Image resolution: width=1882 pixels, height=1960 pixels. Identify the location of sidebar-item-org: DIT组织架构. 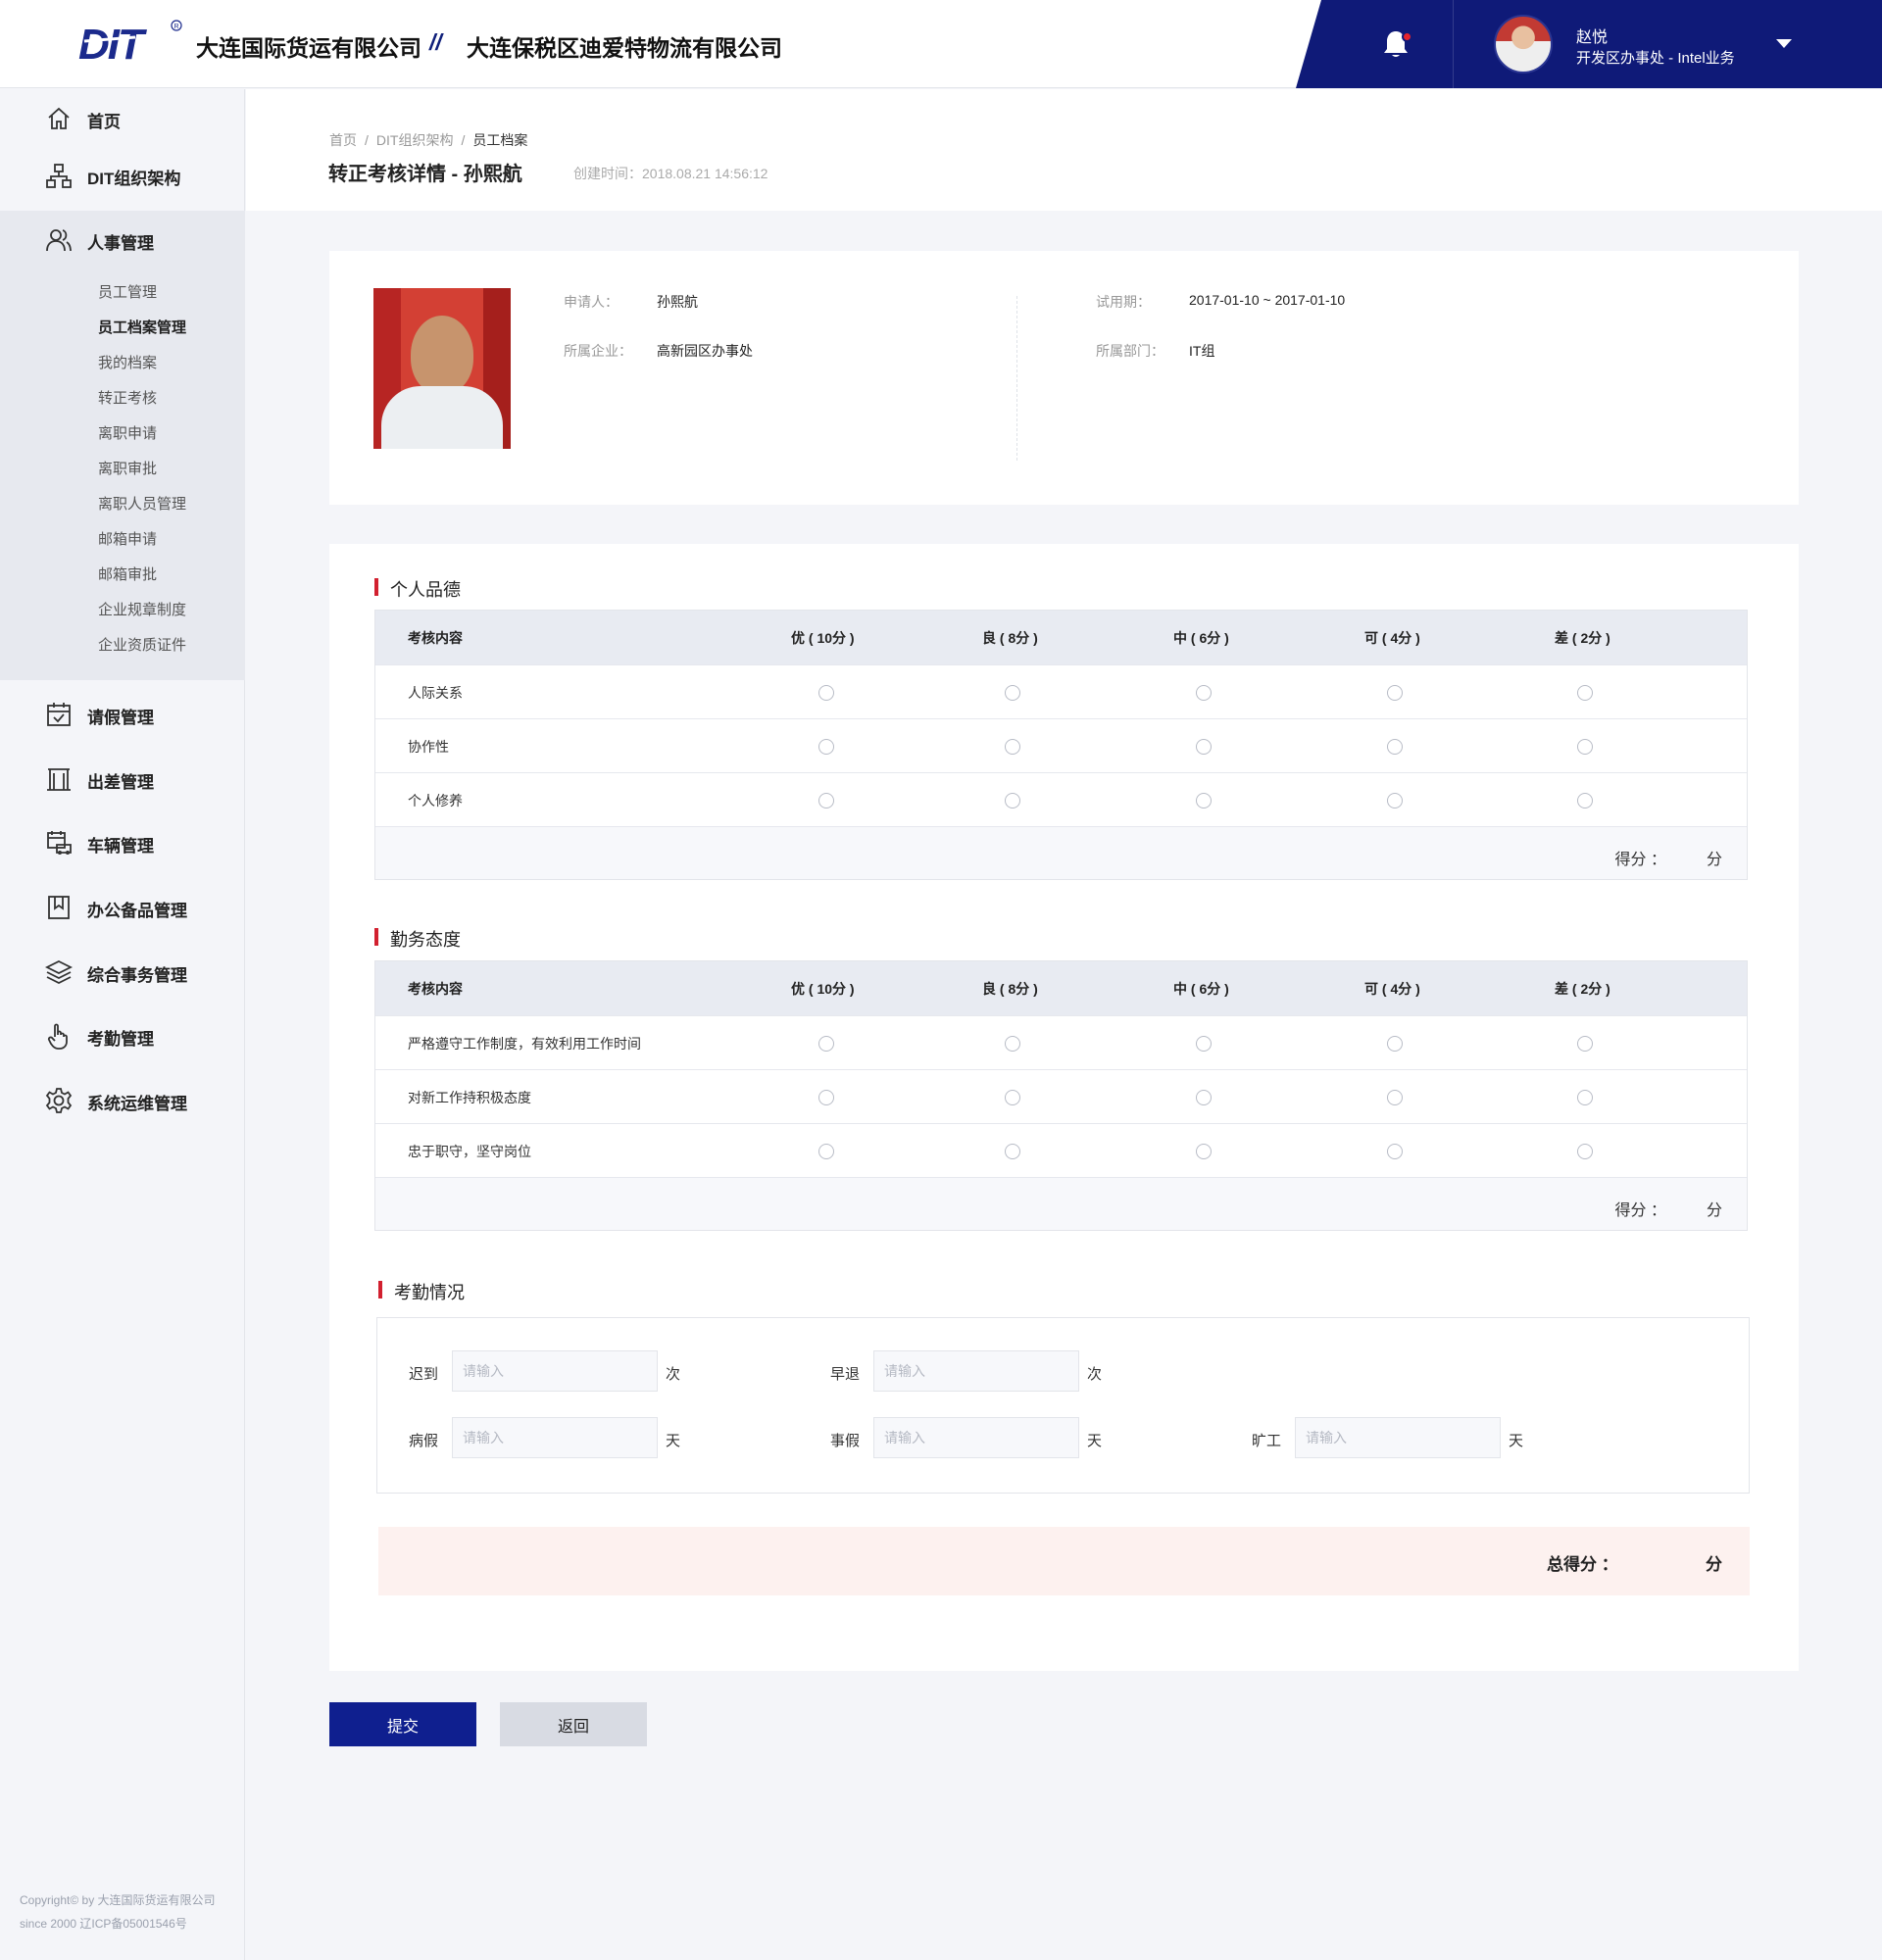
(123, 174).